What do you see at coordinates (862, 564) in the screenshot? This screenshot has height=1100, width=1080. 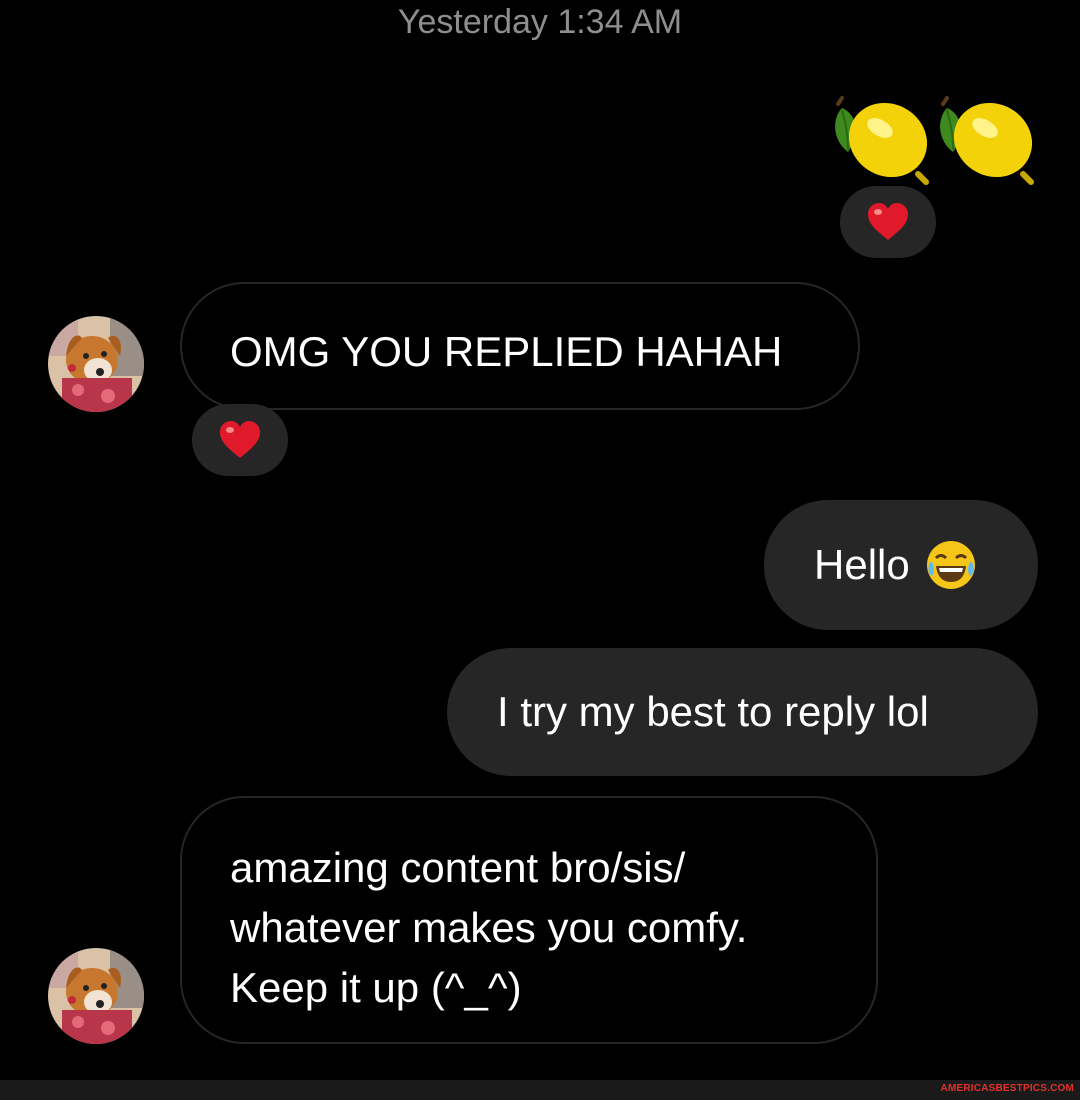 I see `message-text: Hello` at bounding box center [862, 564].